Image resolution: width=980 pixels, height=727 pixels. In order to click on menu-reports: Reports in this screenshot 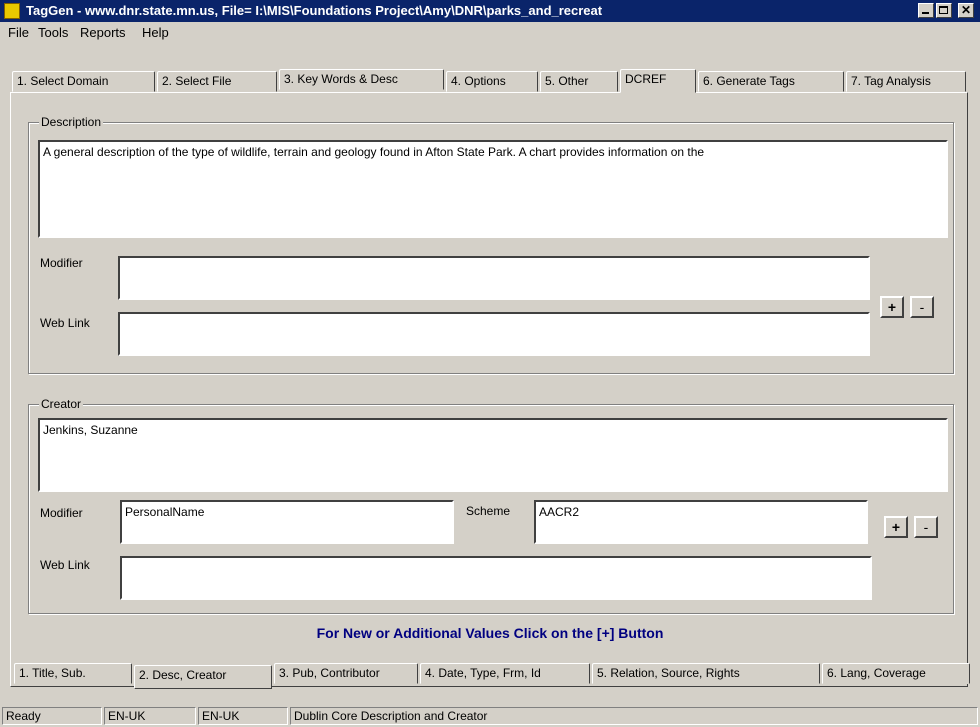, I will do `click(103, 32)`.